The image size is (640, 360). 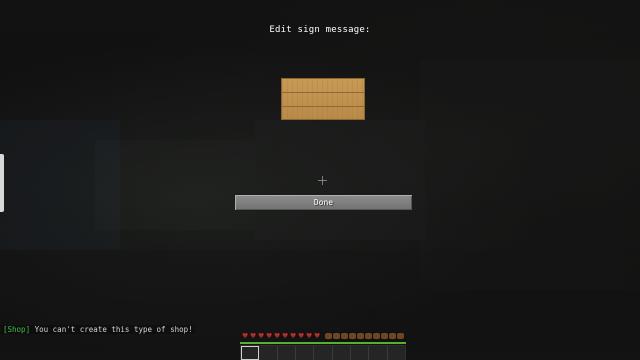 What do you see at coordinates (323, 99) in the screenshot?
I see `sign-editor` at bounding box center [323, 99].